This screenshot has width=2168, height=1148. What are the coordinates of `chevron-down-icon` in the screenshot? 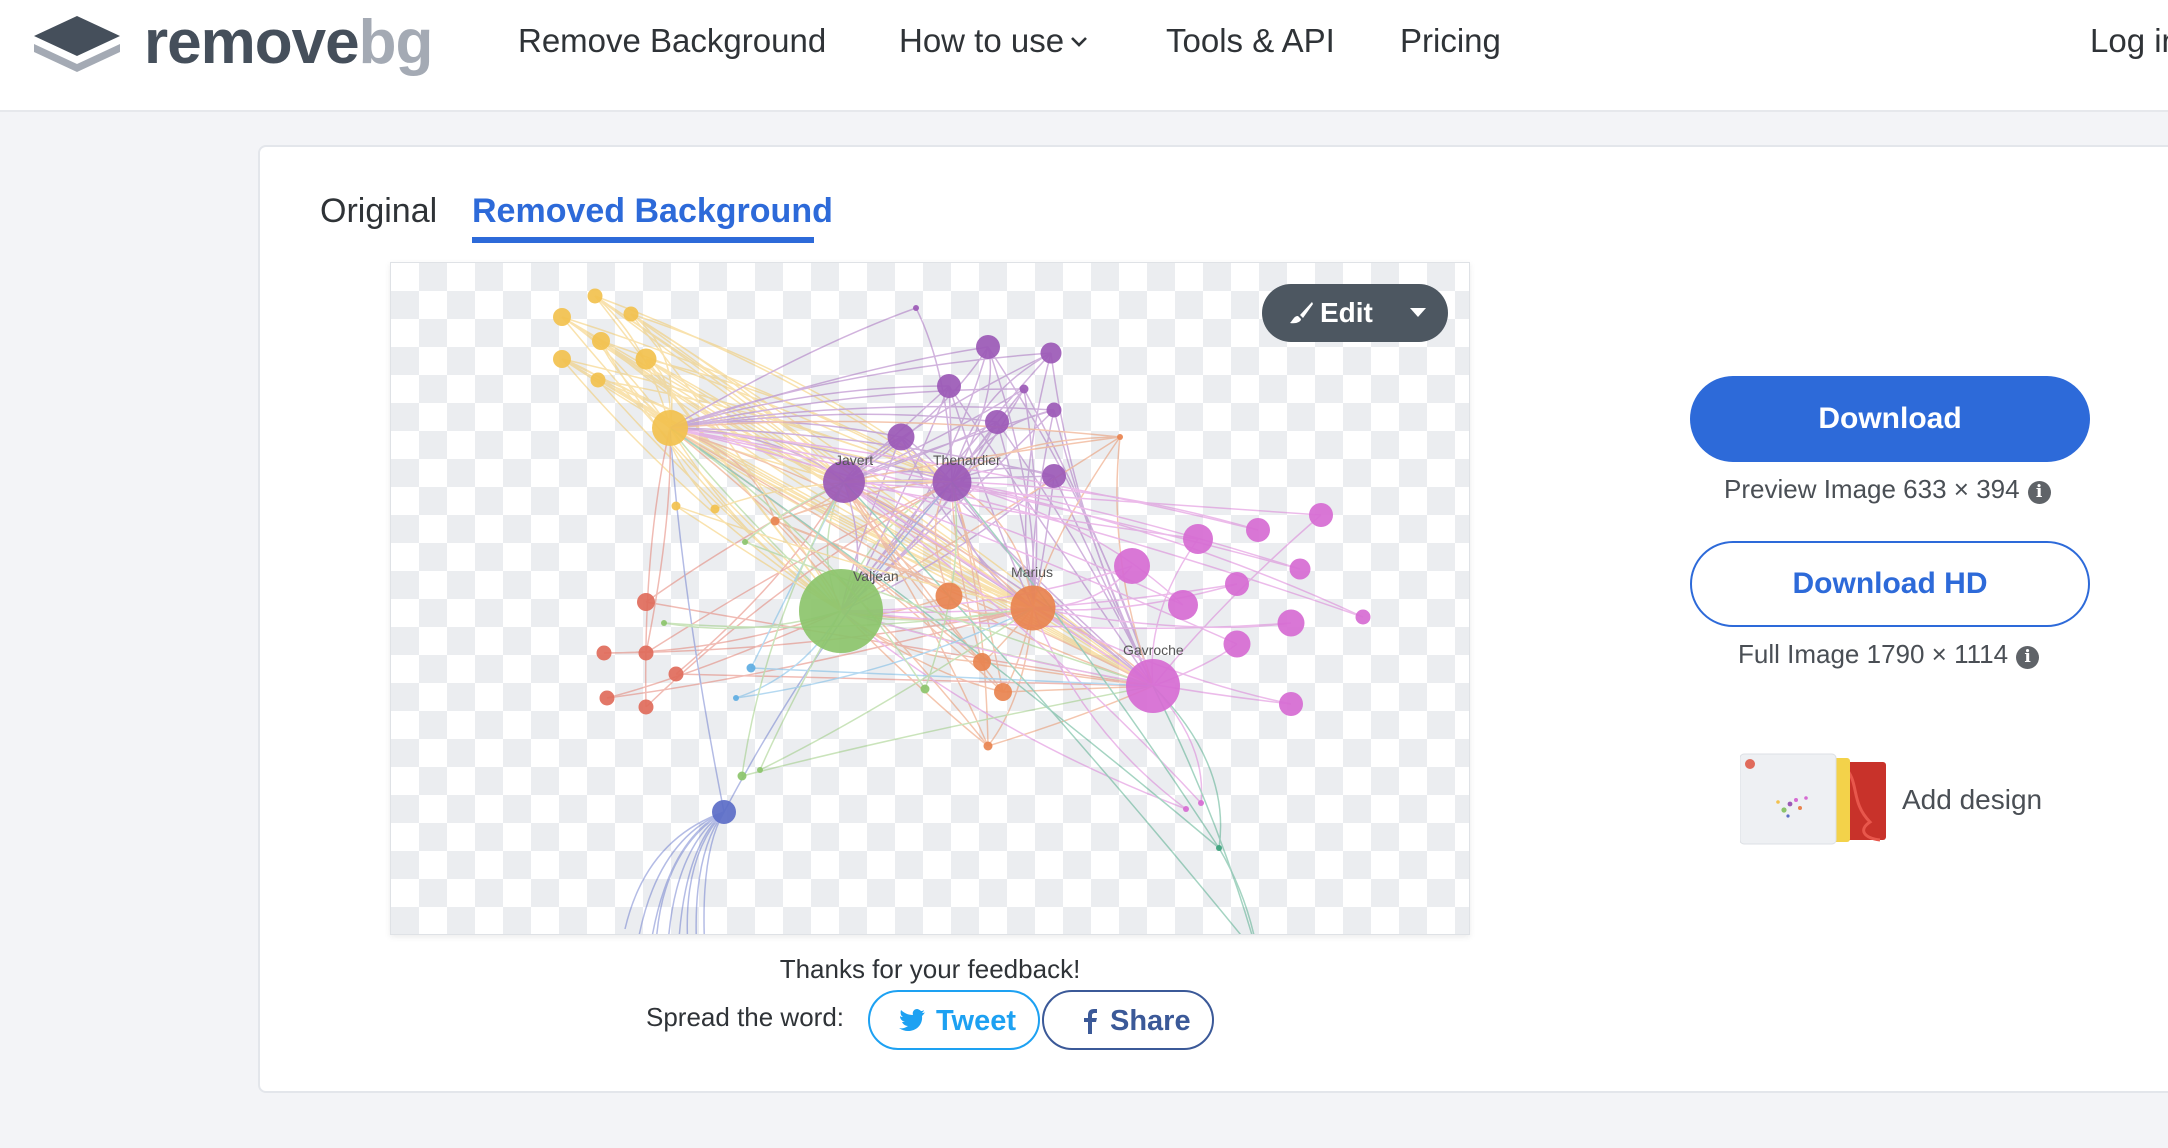 It's located at (1079, 42).